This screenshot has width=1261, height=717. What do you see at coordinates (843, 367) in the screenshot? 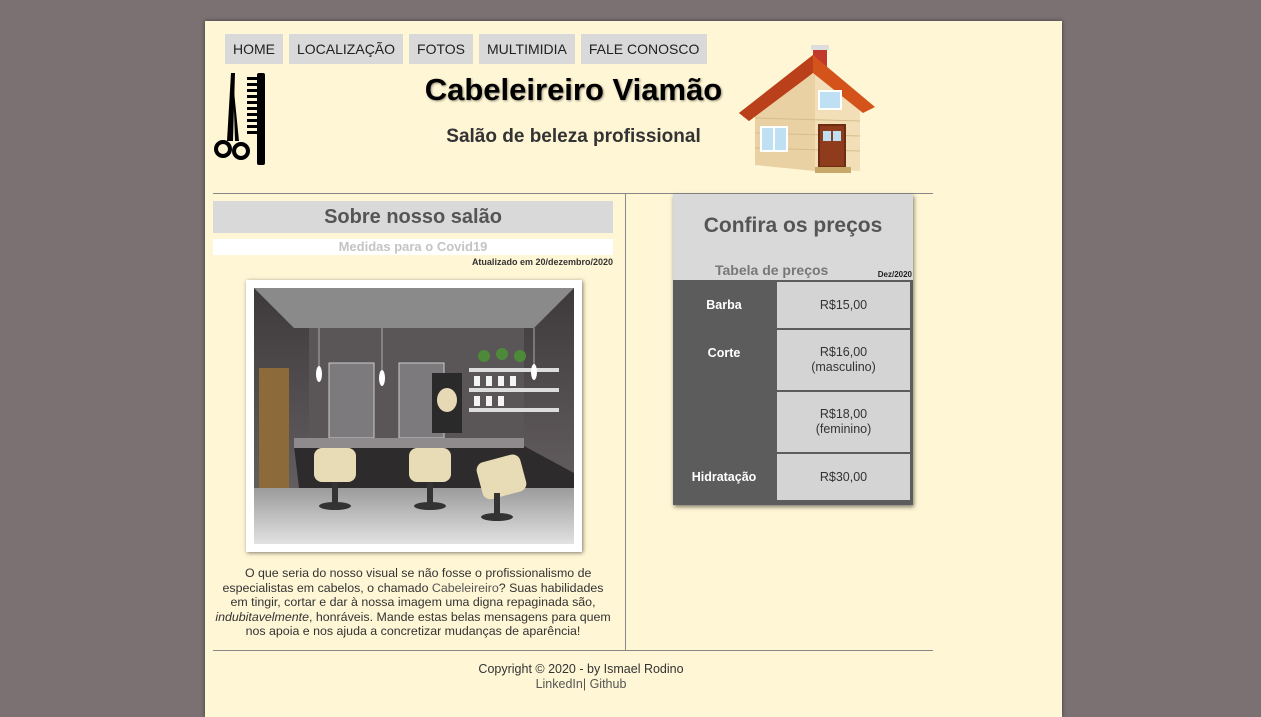
I see `price-corte-masculino-note: (masculino)` at bounding box center [843, 367].